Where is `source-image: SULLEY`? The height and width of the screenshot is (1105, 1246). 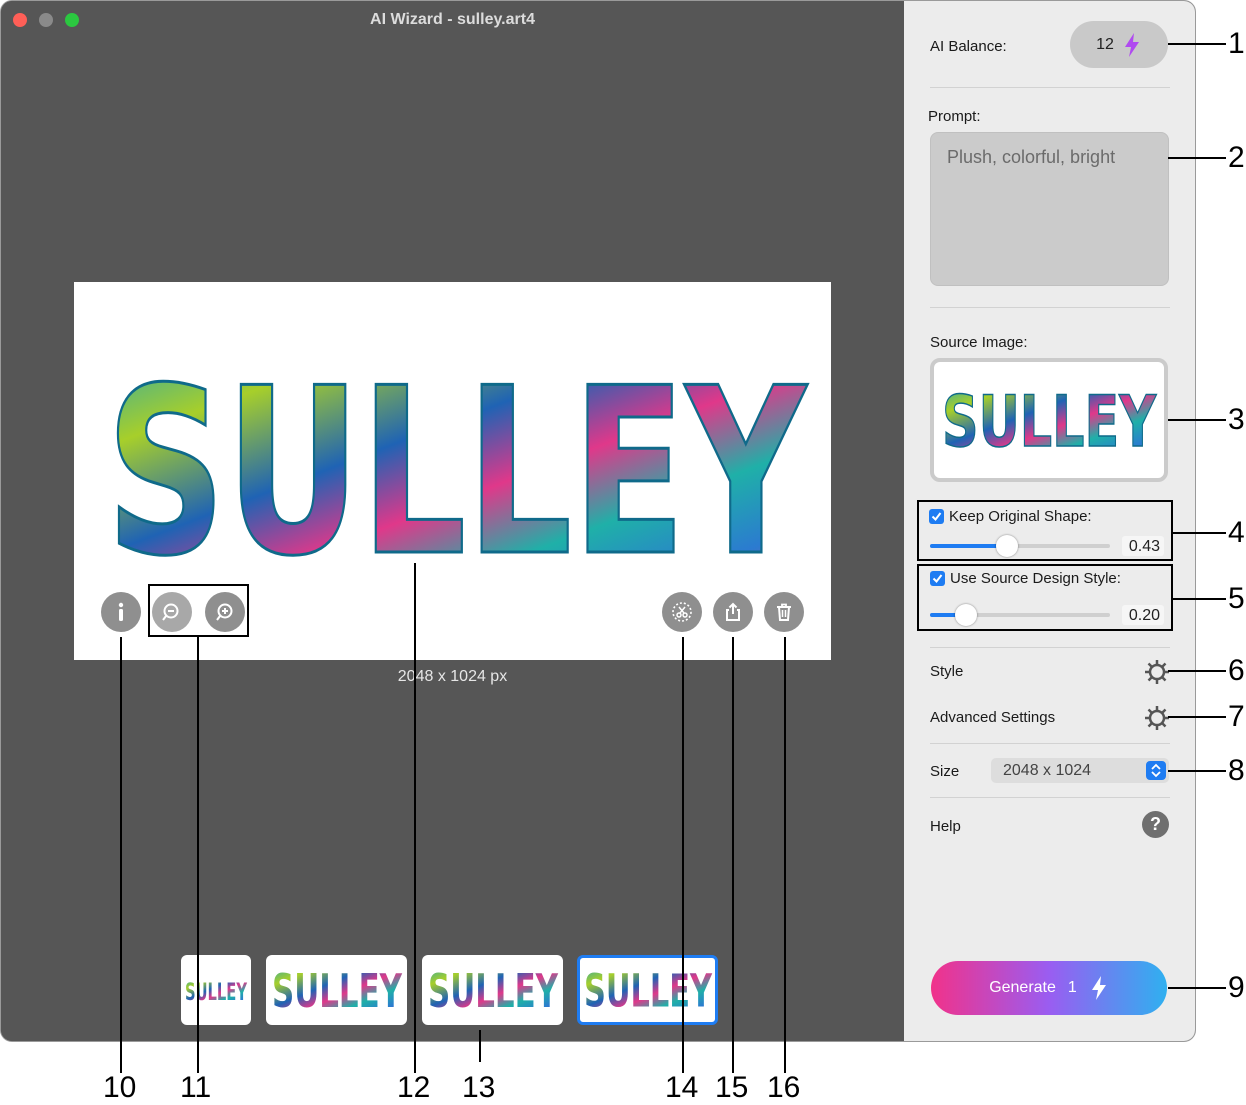 source-image: SULLEY is located at coordinates (1049, 420).